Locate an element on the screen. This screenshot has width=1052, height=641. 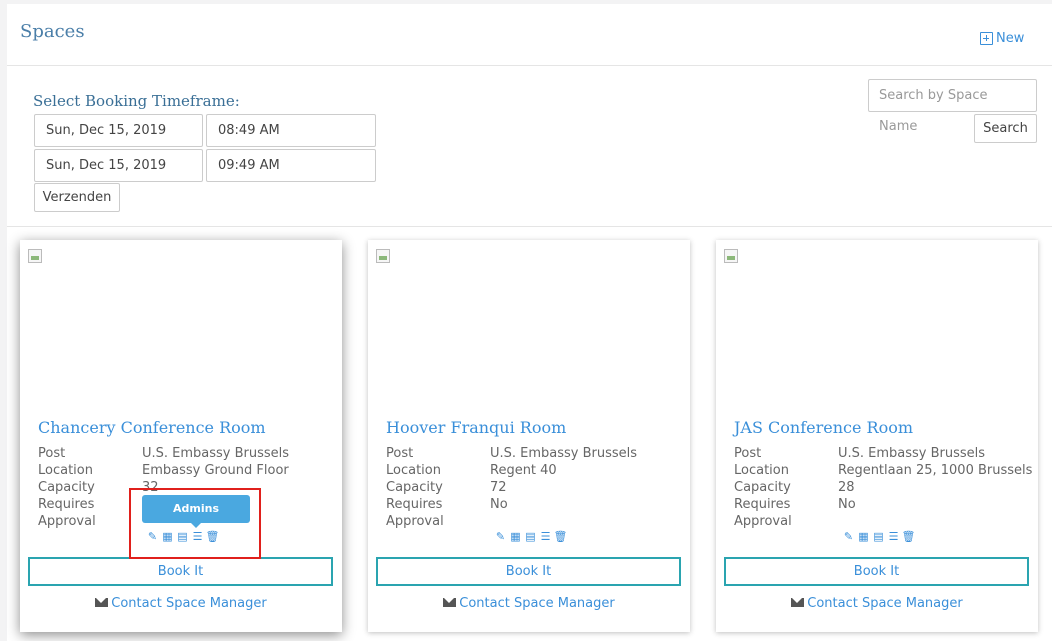
location-value: Embassy Ground Floor is located at coordinates (215, 470).